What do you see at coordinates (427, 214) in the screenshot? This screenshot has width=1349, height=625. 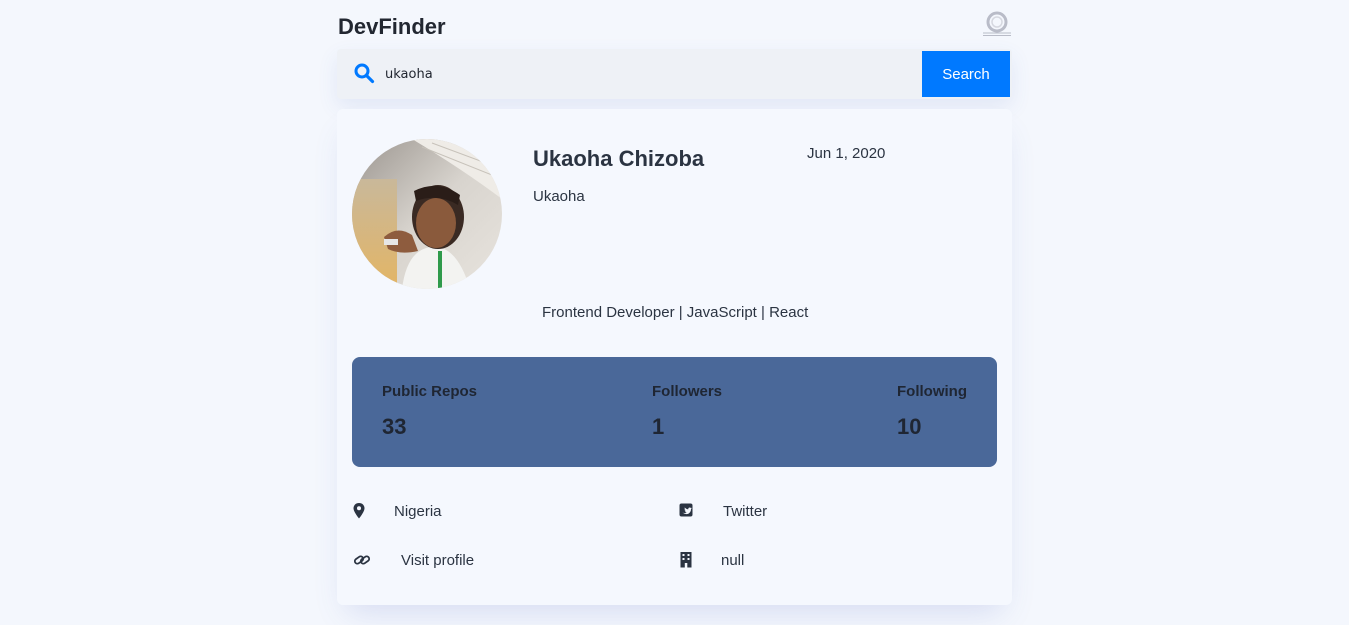 I see `avatar` at bounding box center [427, 214].